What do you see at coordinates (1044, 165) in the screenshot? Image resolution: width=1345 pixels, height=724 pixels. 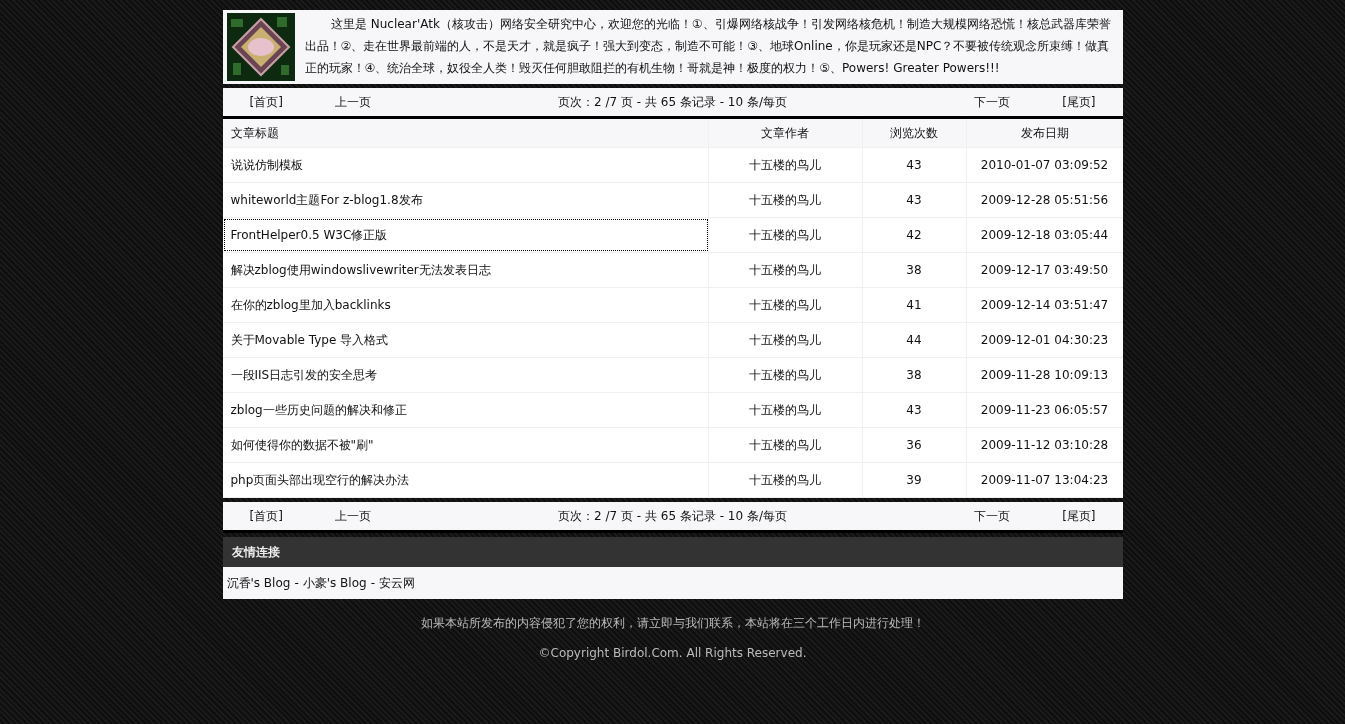 I see `date-cell-text: 2010-01-07 03:09:52` at bounding box center [1044, 165].